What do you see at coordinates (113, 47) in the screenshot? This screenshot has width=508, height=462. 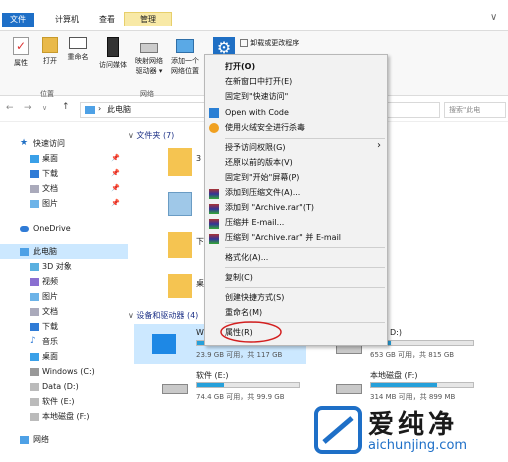 I see `media-server-icon` at bounding box center [113, 47].